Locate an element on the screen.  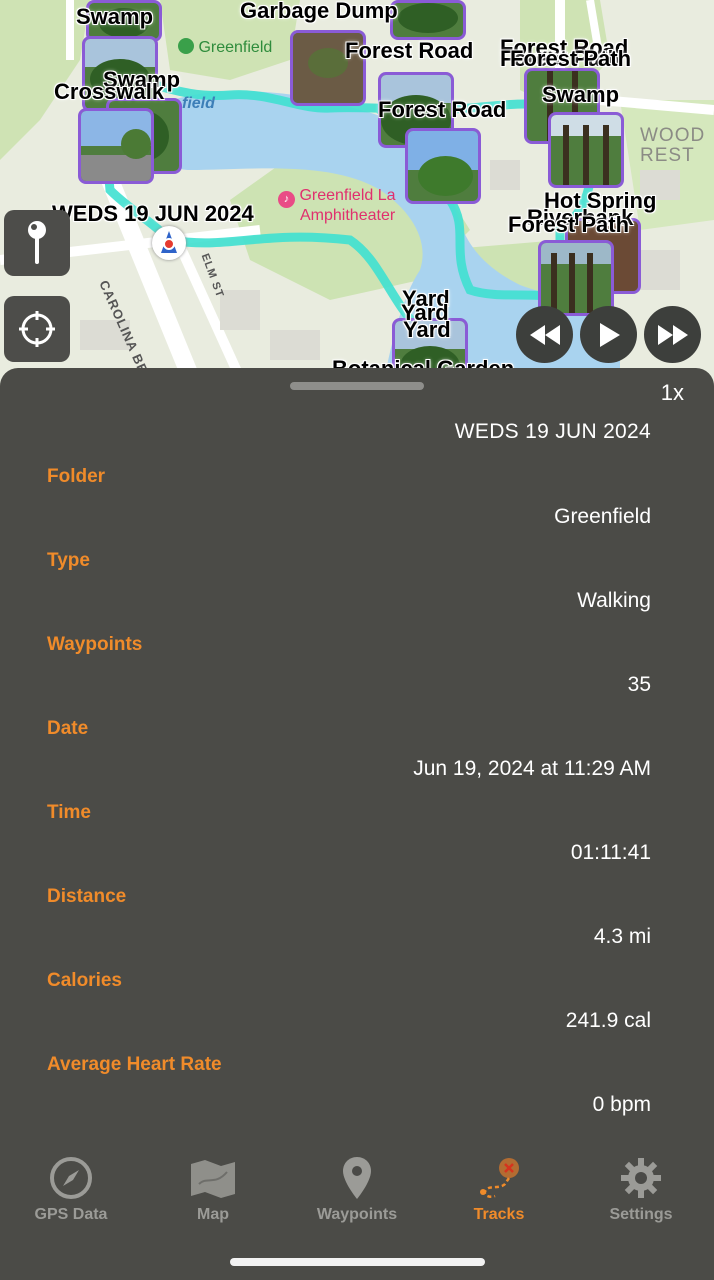
waypoint-label: Crosswalk is located at coordinates (109, 91).